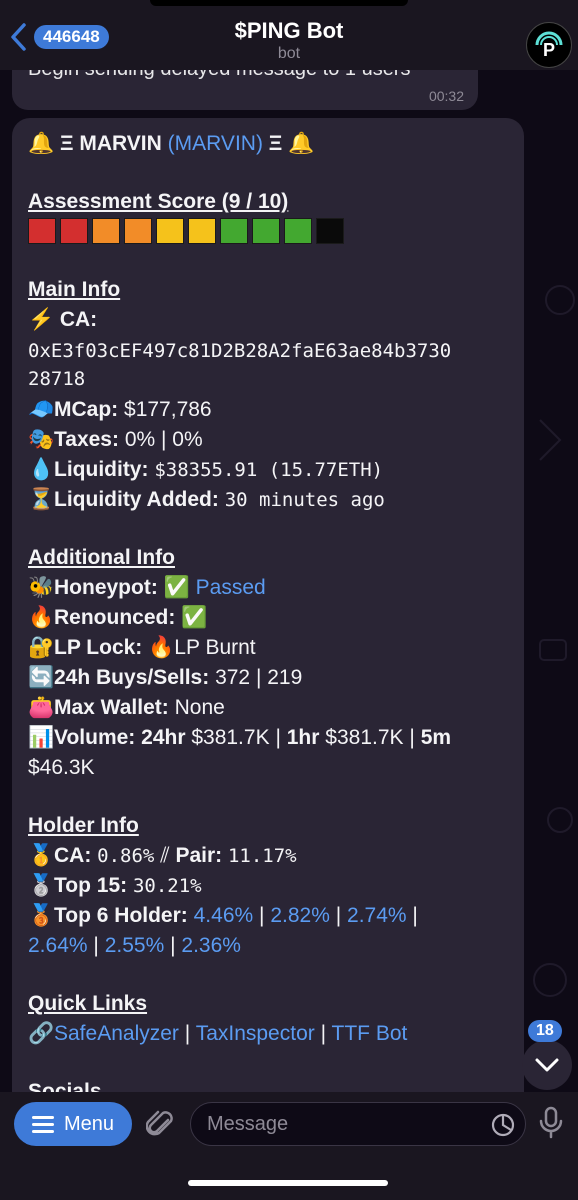 The image size is (578, 1200). What do you see at coordinates (158, 201) in the screenshot?
I see `assessment-heading: Assessment Score (9 / 10)` at bounding box center [158, 201].